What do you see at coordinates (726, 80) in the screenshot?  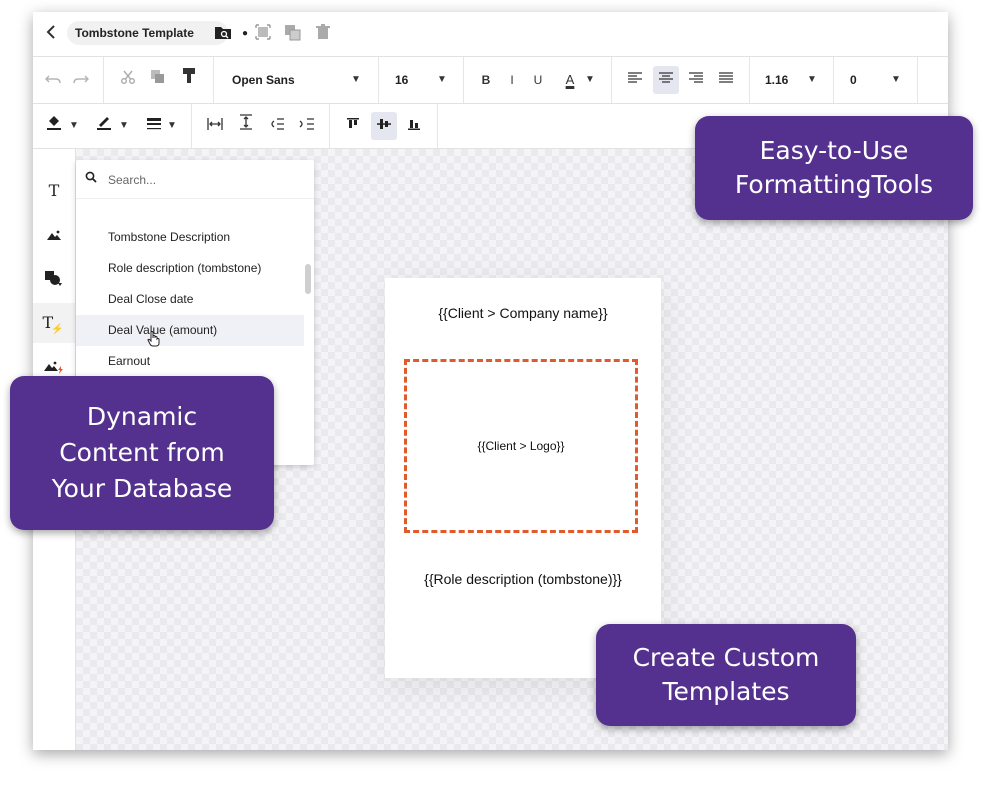 I see `justify-button` at bounding box center [726, 80].